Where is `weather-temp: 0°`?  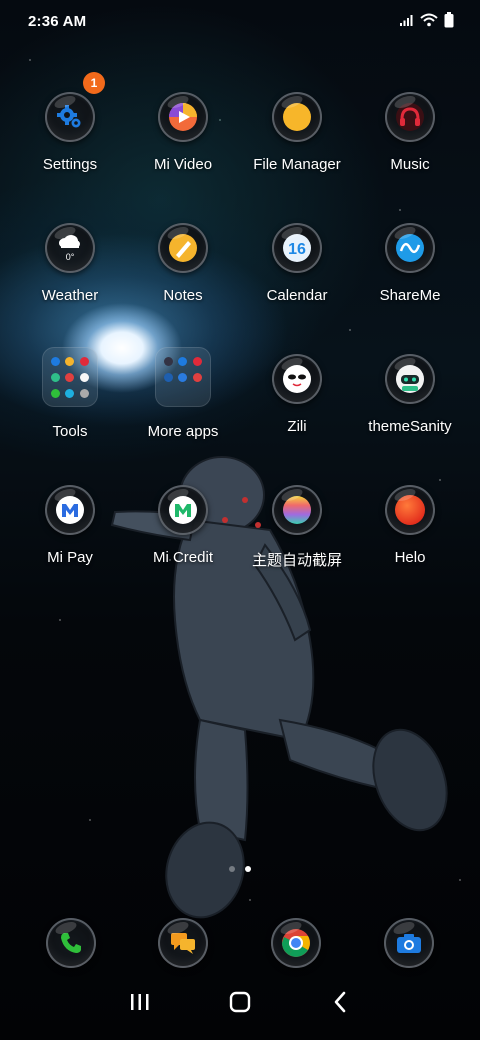
weather-temp: 0° is located at coordinates (70, 257).